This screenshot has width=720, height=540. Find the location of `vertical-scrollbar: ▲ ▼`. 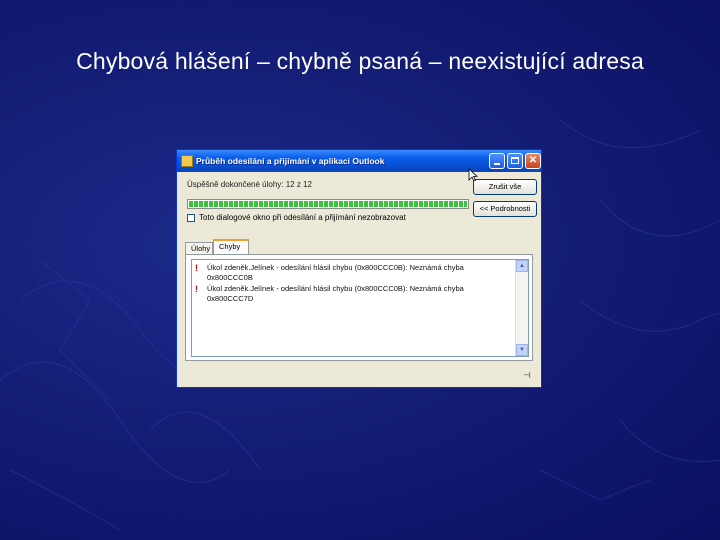

vertical-scrollbar: ▲ ▼ is located at coordinates (521, 308).